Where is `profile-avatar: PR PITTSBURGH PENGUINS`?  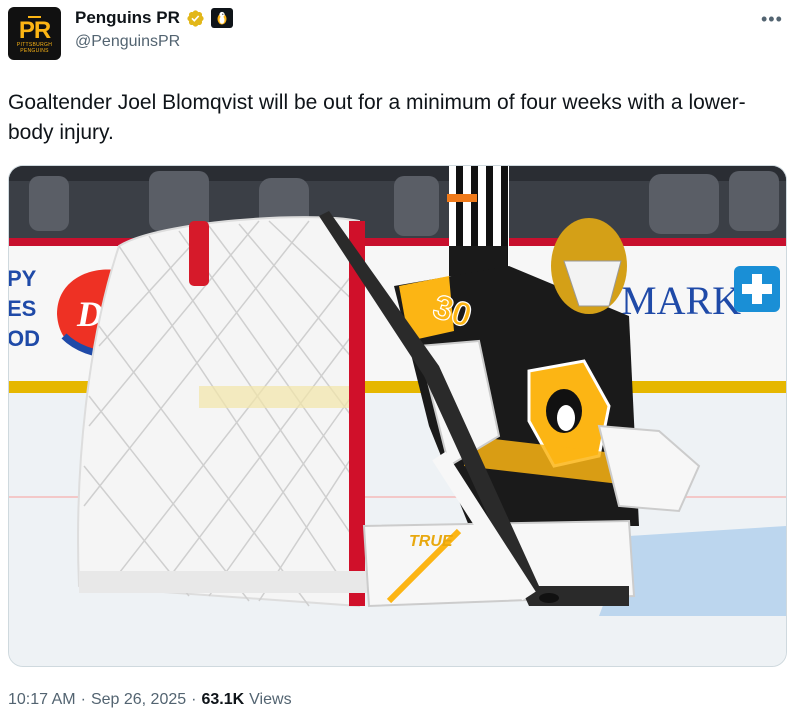
profile-avatar: PR PITTSBURGH PENGUINS is located at coordinates (34, 33).